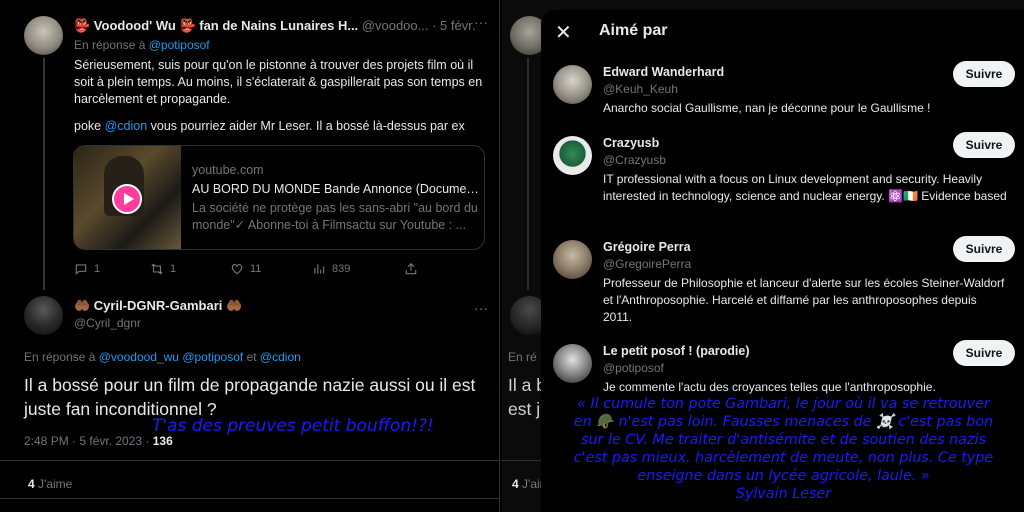  What do you see at coordinates (152, 99) in the screenshot?
I see `tweet1-text-line: harcèlement et propagande.` at bounding box center [152, 99].